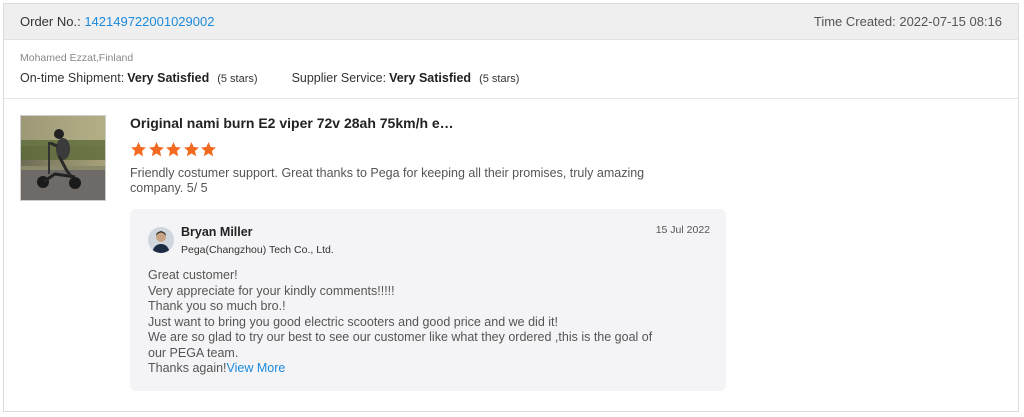 The height and width of the screenshot is (417, 1024). Describe the element at coordinates (50, 21) in the screenshot. I see `order-number-label: Order No.:` at that location.